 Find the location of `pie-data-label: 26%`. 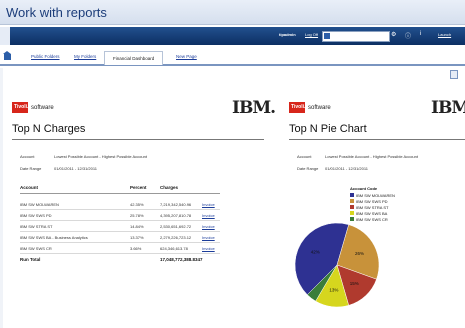

pie-data-label: 26% is located at coordinates (359, 253).